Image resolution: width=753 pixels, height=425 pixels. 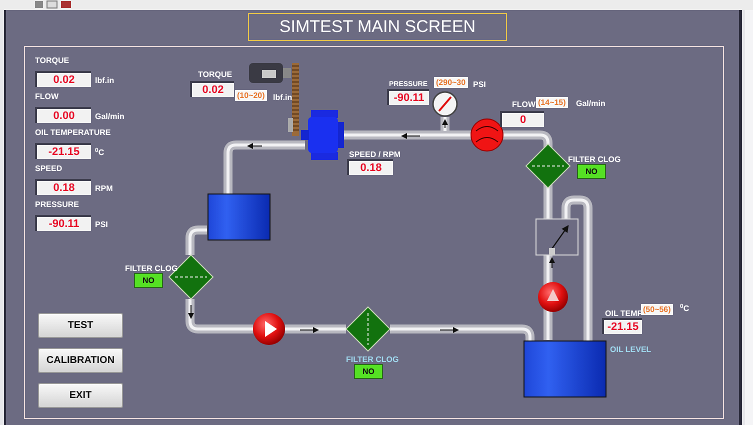 I want to click on filter-icon, so click(x=368, y=329).